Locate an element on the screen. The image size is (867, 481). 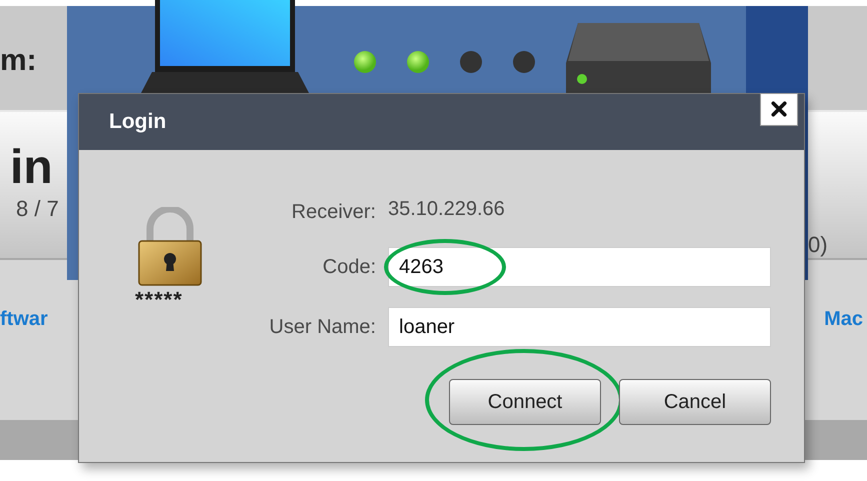
close-icon is located at coordinates (779, 109).